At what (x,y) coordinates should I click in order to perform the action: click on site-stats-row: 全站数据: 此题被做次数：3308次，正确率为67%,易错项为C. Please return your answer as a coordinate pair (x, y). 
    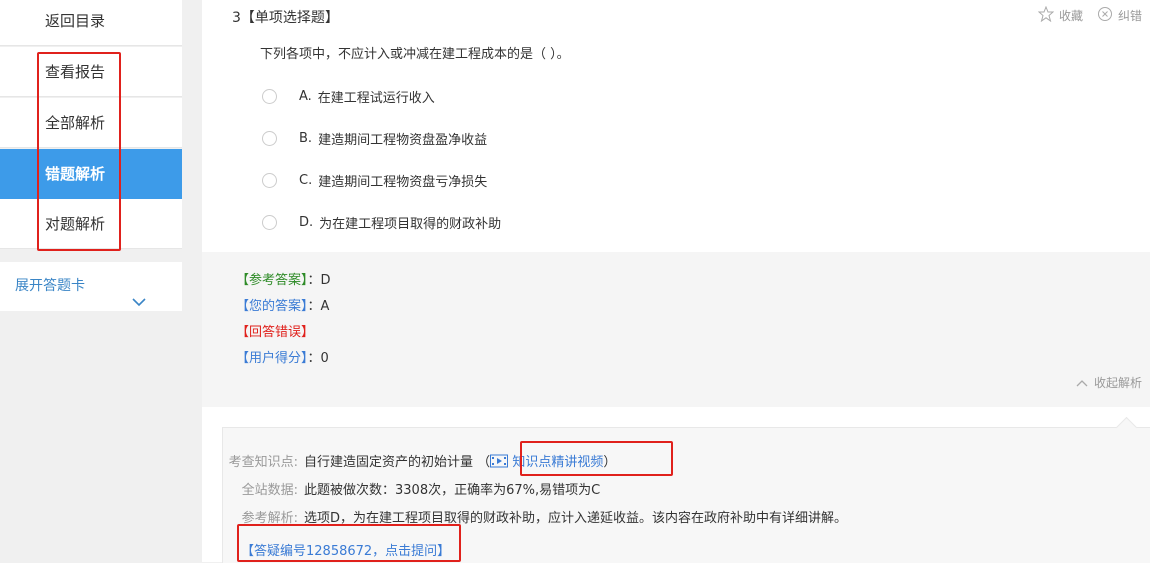
    Looking at the image, I should click on (412, 488).